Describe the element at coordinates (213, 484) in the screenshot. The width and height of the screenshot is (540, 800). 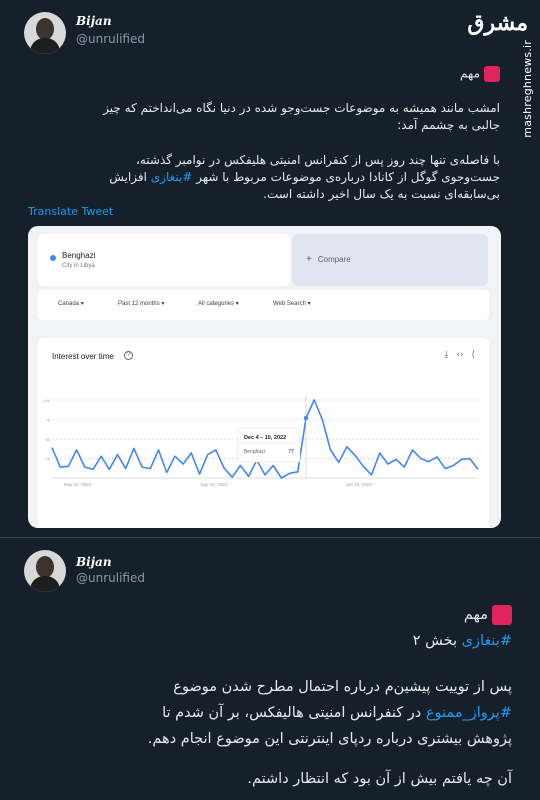
I see `x-tick-label: Sep 18, 2022` at that location.